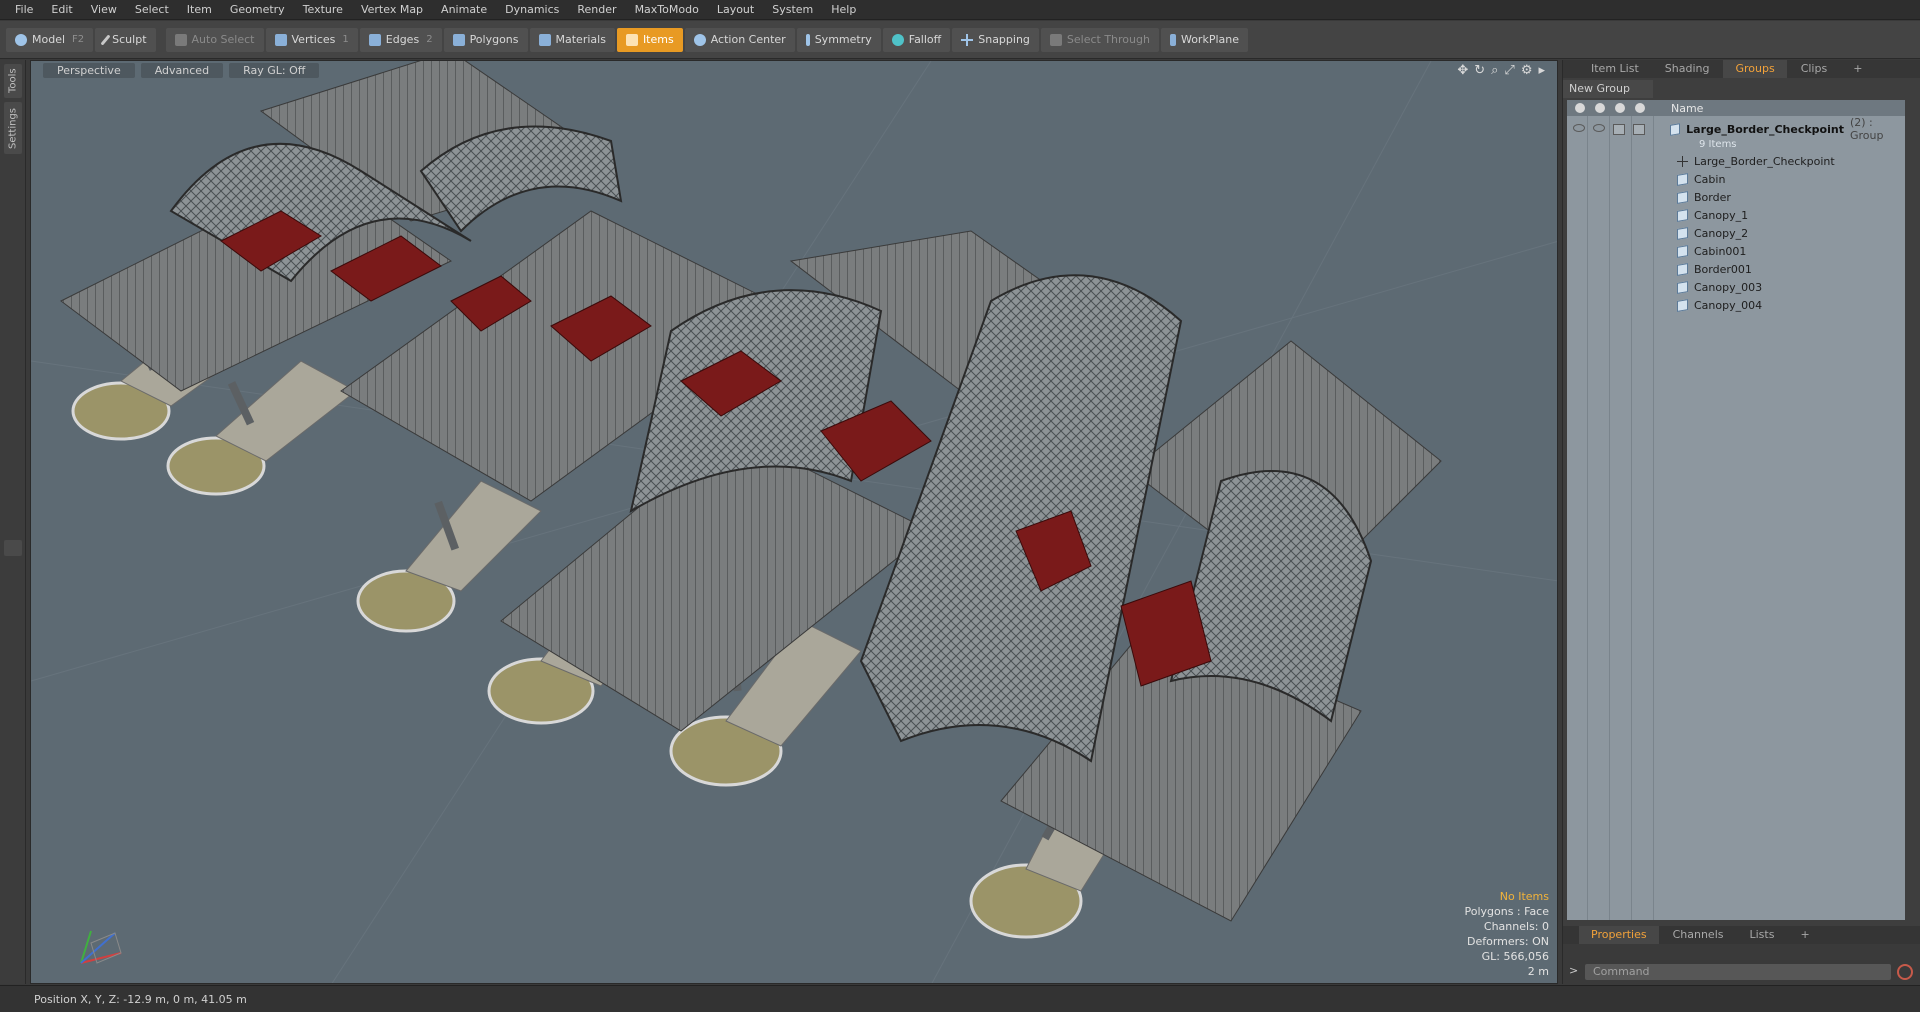 The height and width of the screenshot is (1012, 1920). Describe the element at coordinates (1541, 70) in the screenshot. I see `arrow-right-icon: ▸` at that location.